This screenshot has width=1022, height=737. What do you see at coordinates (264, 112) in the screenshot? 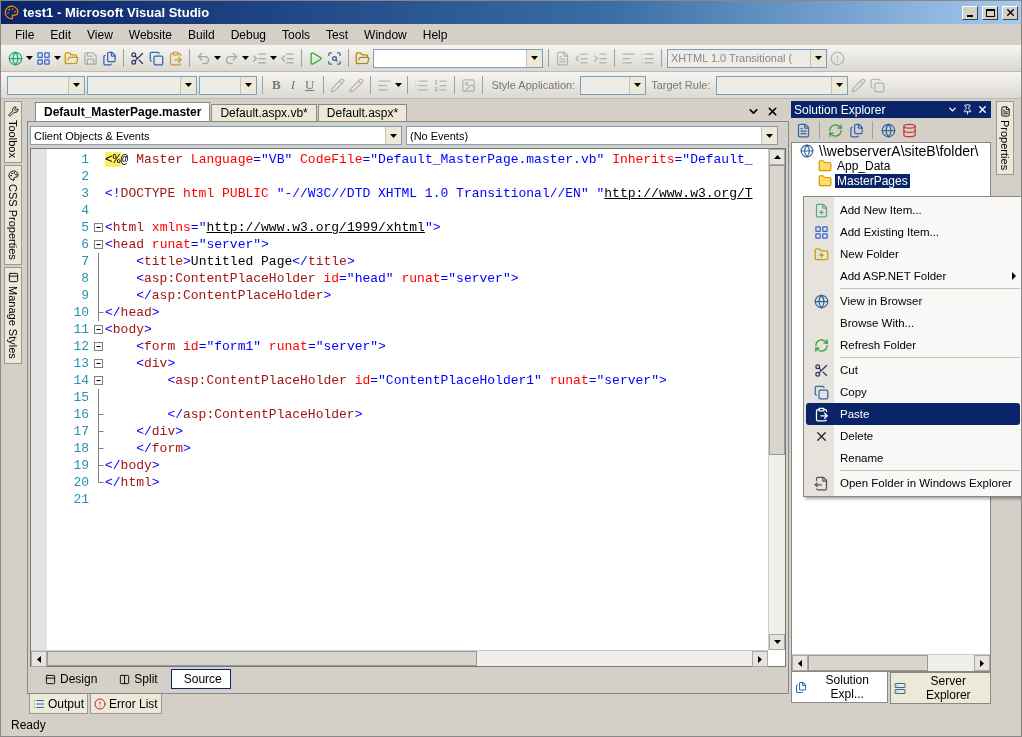
I see `document-tab: Default.aspx.vb*` at bounding box center [264, 112].